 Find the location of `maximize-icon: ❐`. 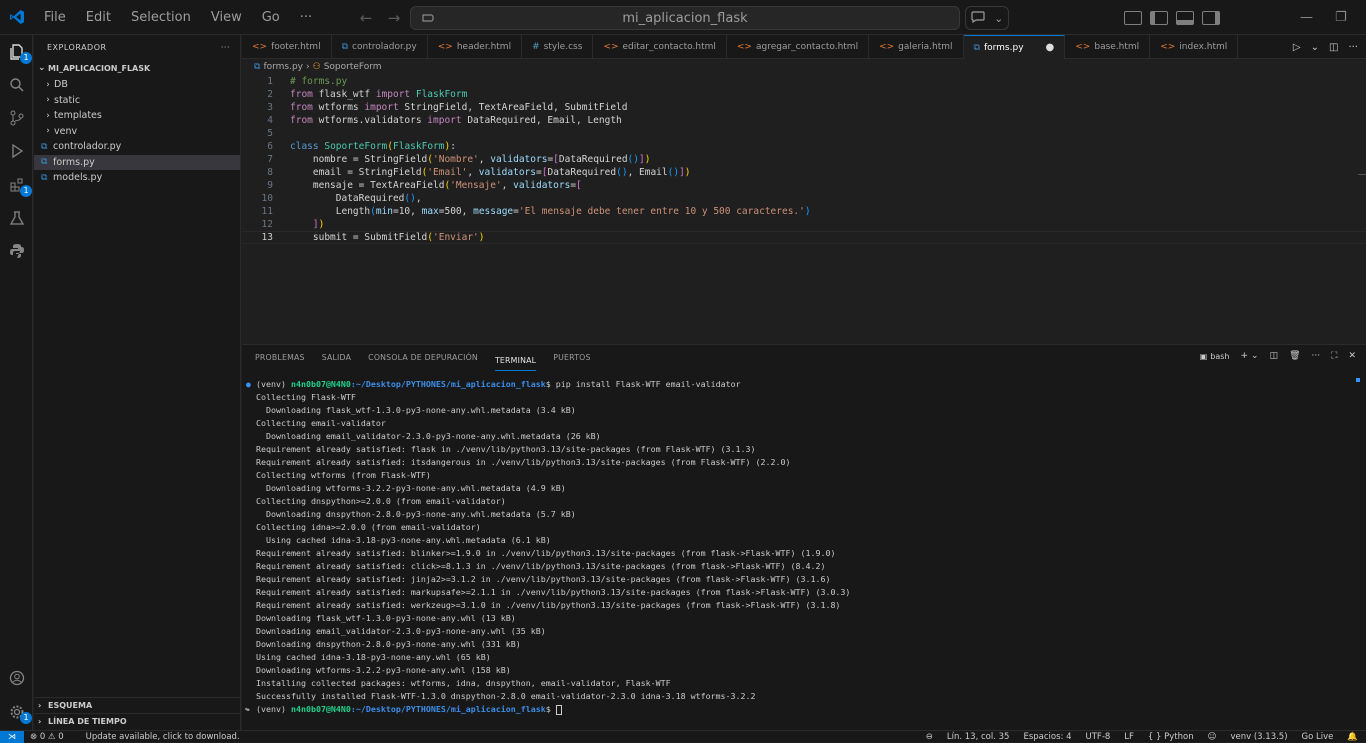

maximize-icon: ❐ is located at coordinates (1341, 17).